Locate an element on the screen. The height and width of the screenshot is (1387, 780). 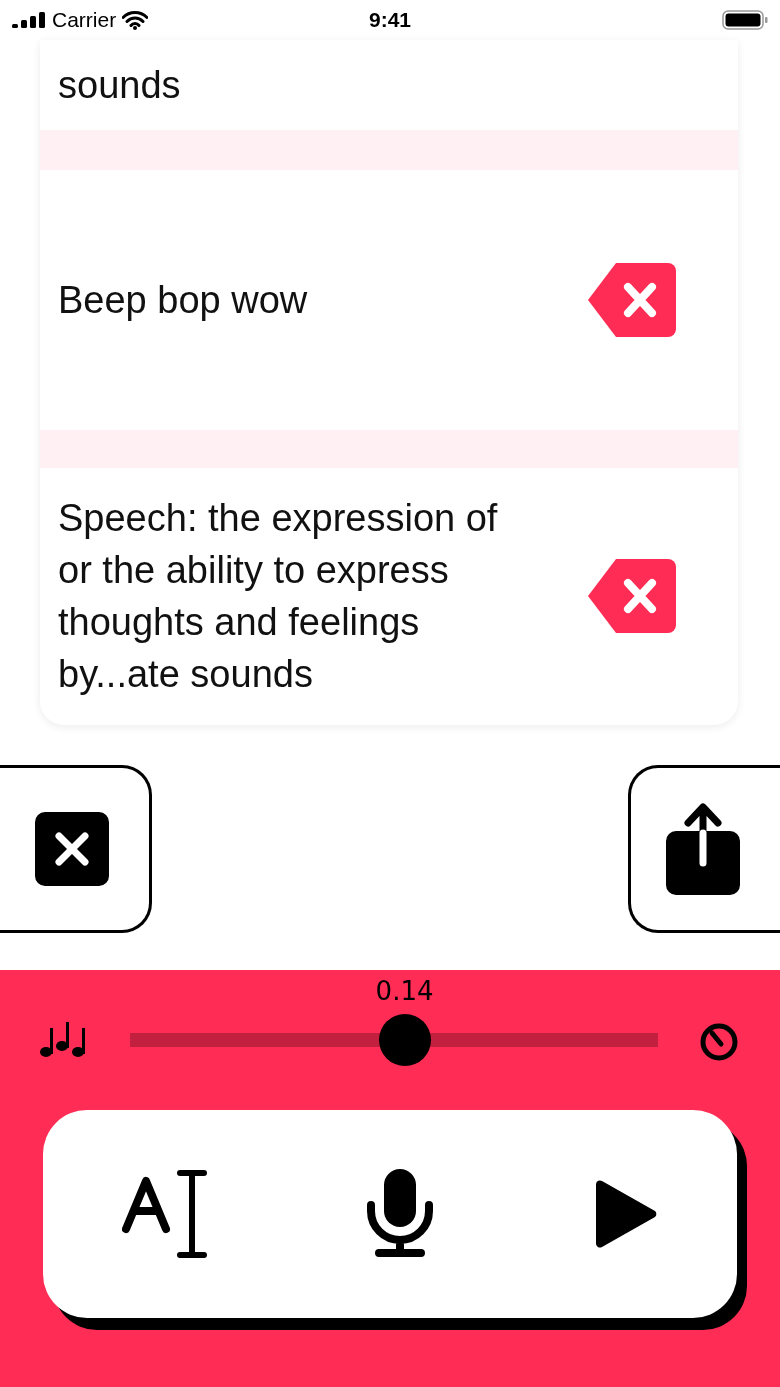
signal-icon is located at coordinates (29, 20).